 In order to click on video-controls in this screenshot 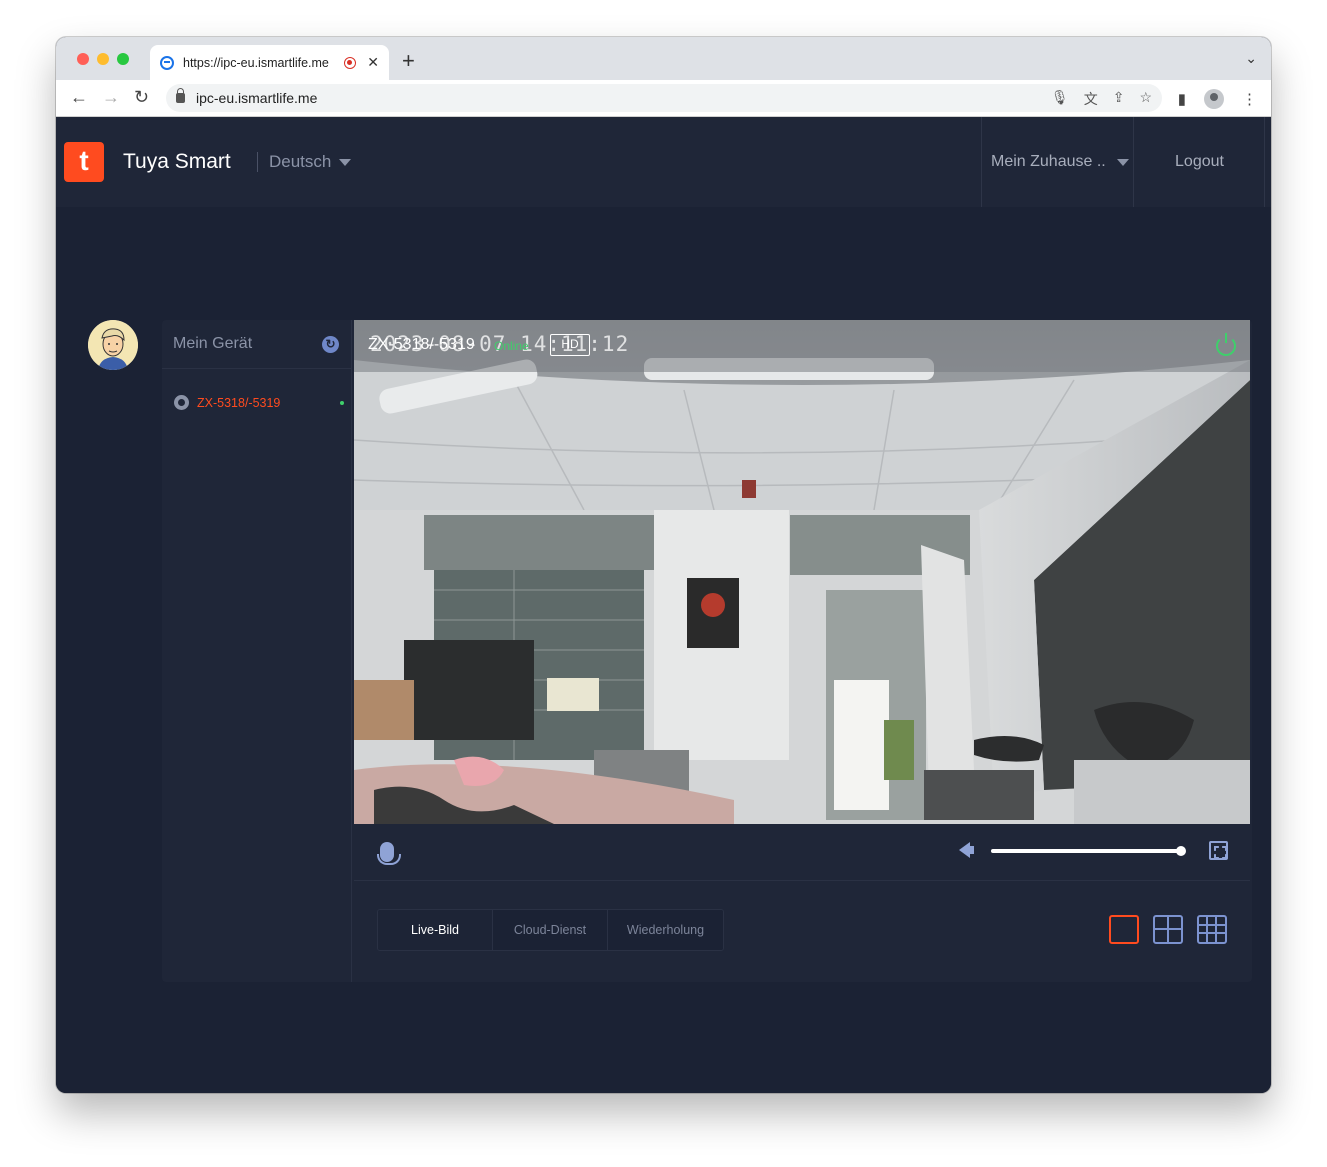, I will do `click(802, 852)`.